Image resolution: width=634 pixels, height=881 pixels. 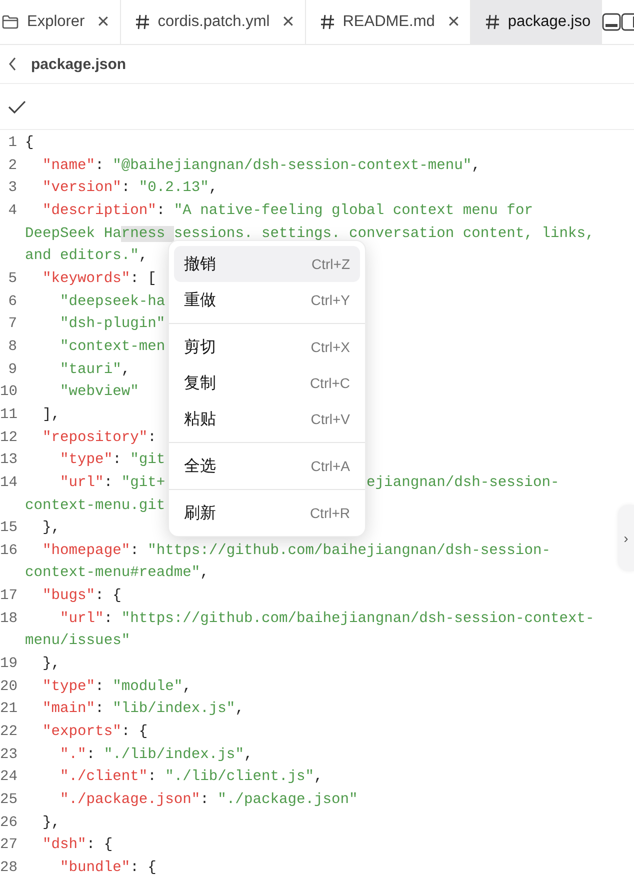 I want to click on code-line: "type": "git, so click(x=112, y=460).